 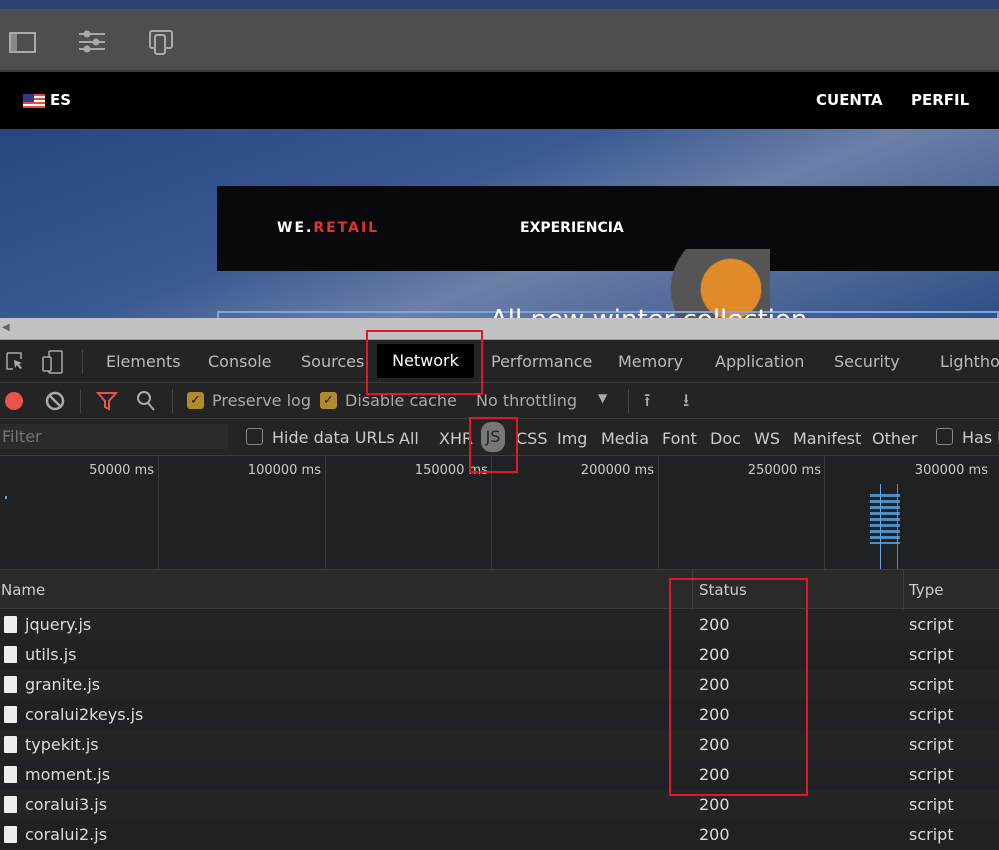 I want to click on table-row: granite.js 200 script, so click(x=499, y=685).